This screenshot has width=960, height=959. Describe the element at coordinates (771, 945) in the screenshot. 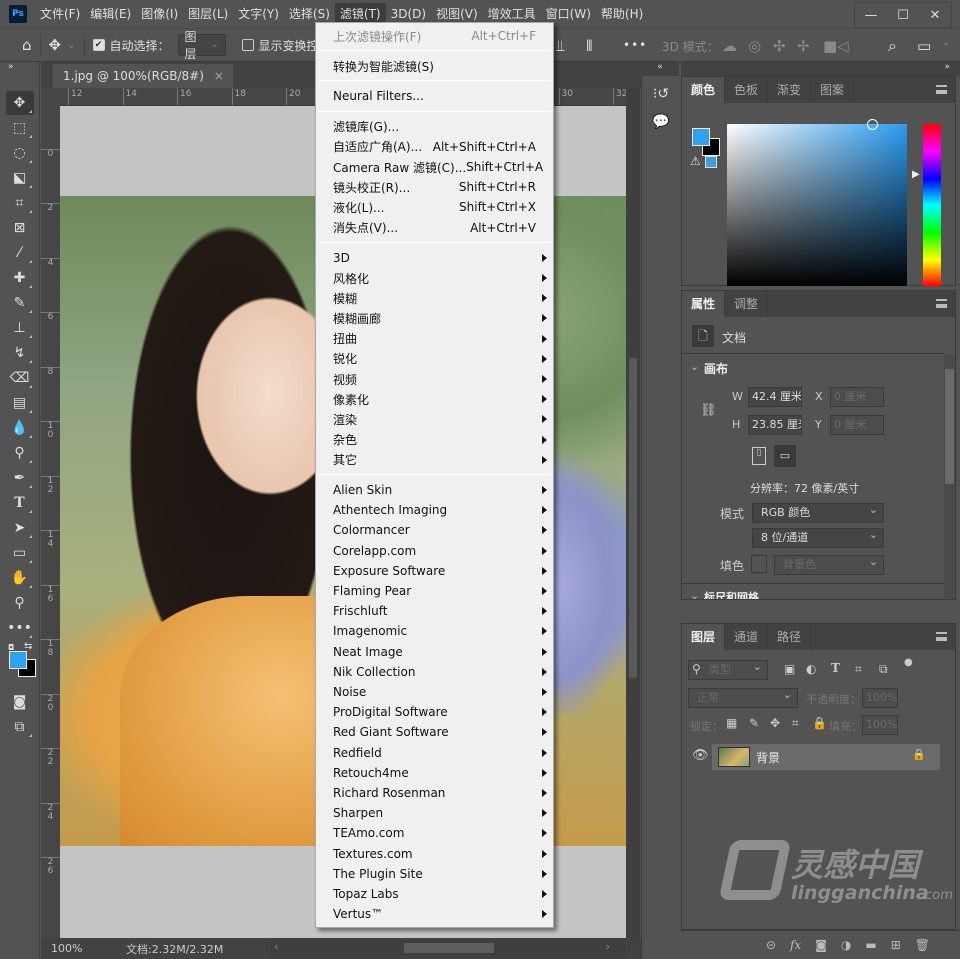

I see `link-layers-icon: ⊝` at that location.